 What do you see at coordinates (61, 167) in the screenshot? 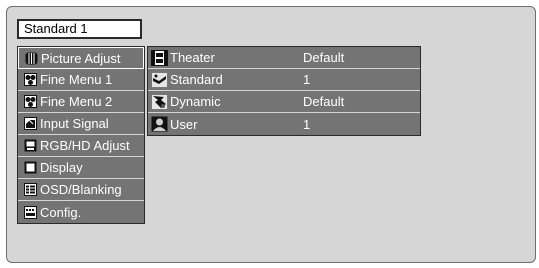
I see `sidebar-item-label: Display` at bounding box center [61, 167].